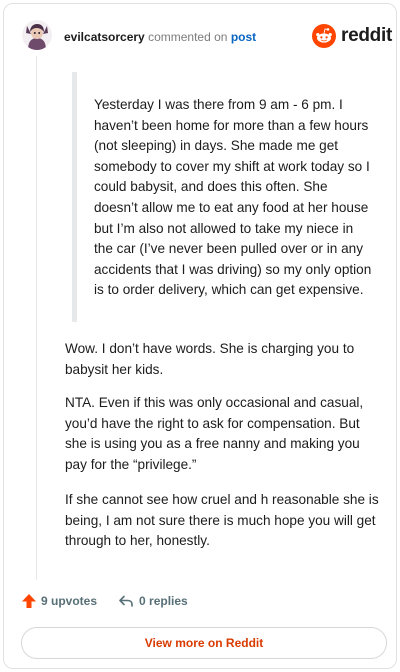  I want to click on reply-arrow-icon, so click(126, 601).